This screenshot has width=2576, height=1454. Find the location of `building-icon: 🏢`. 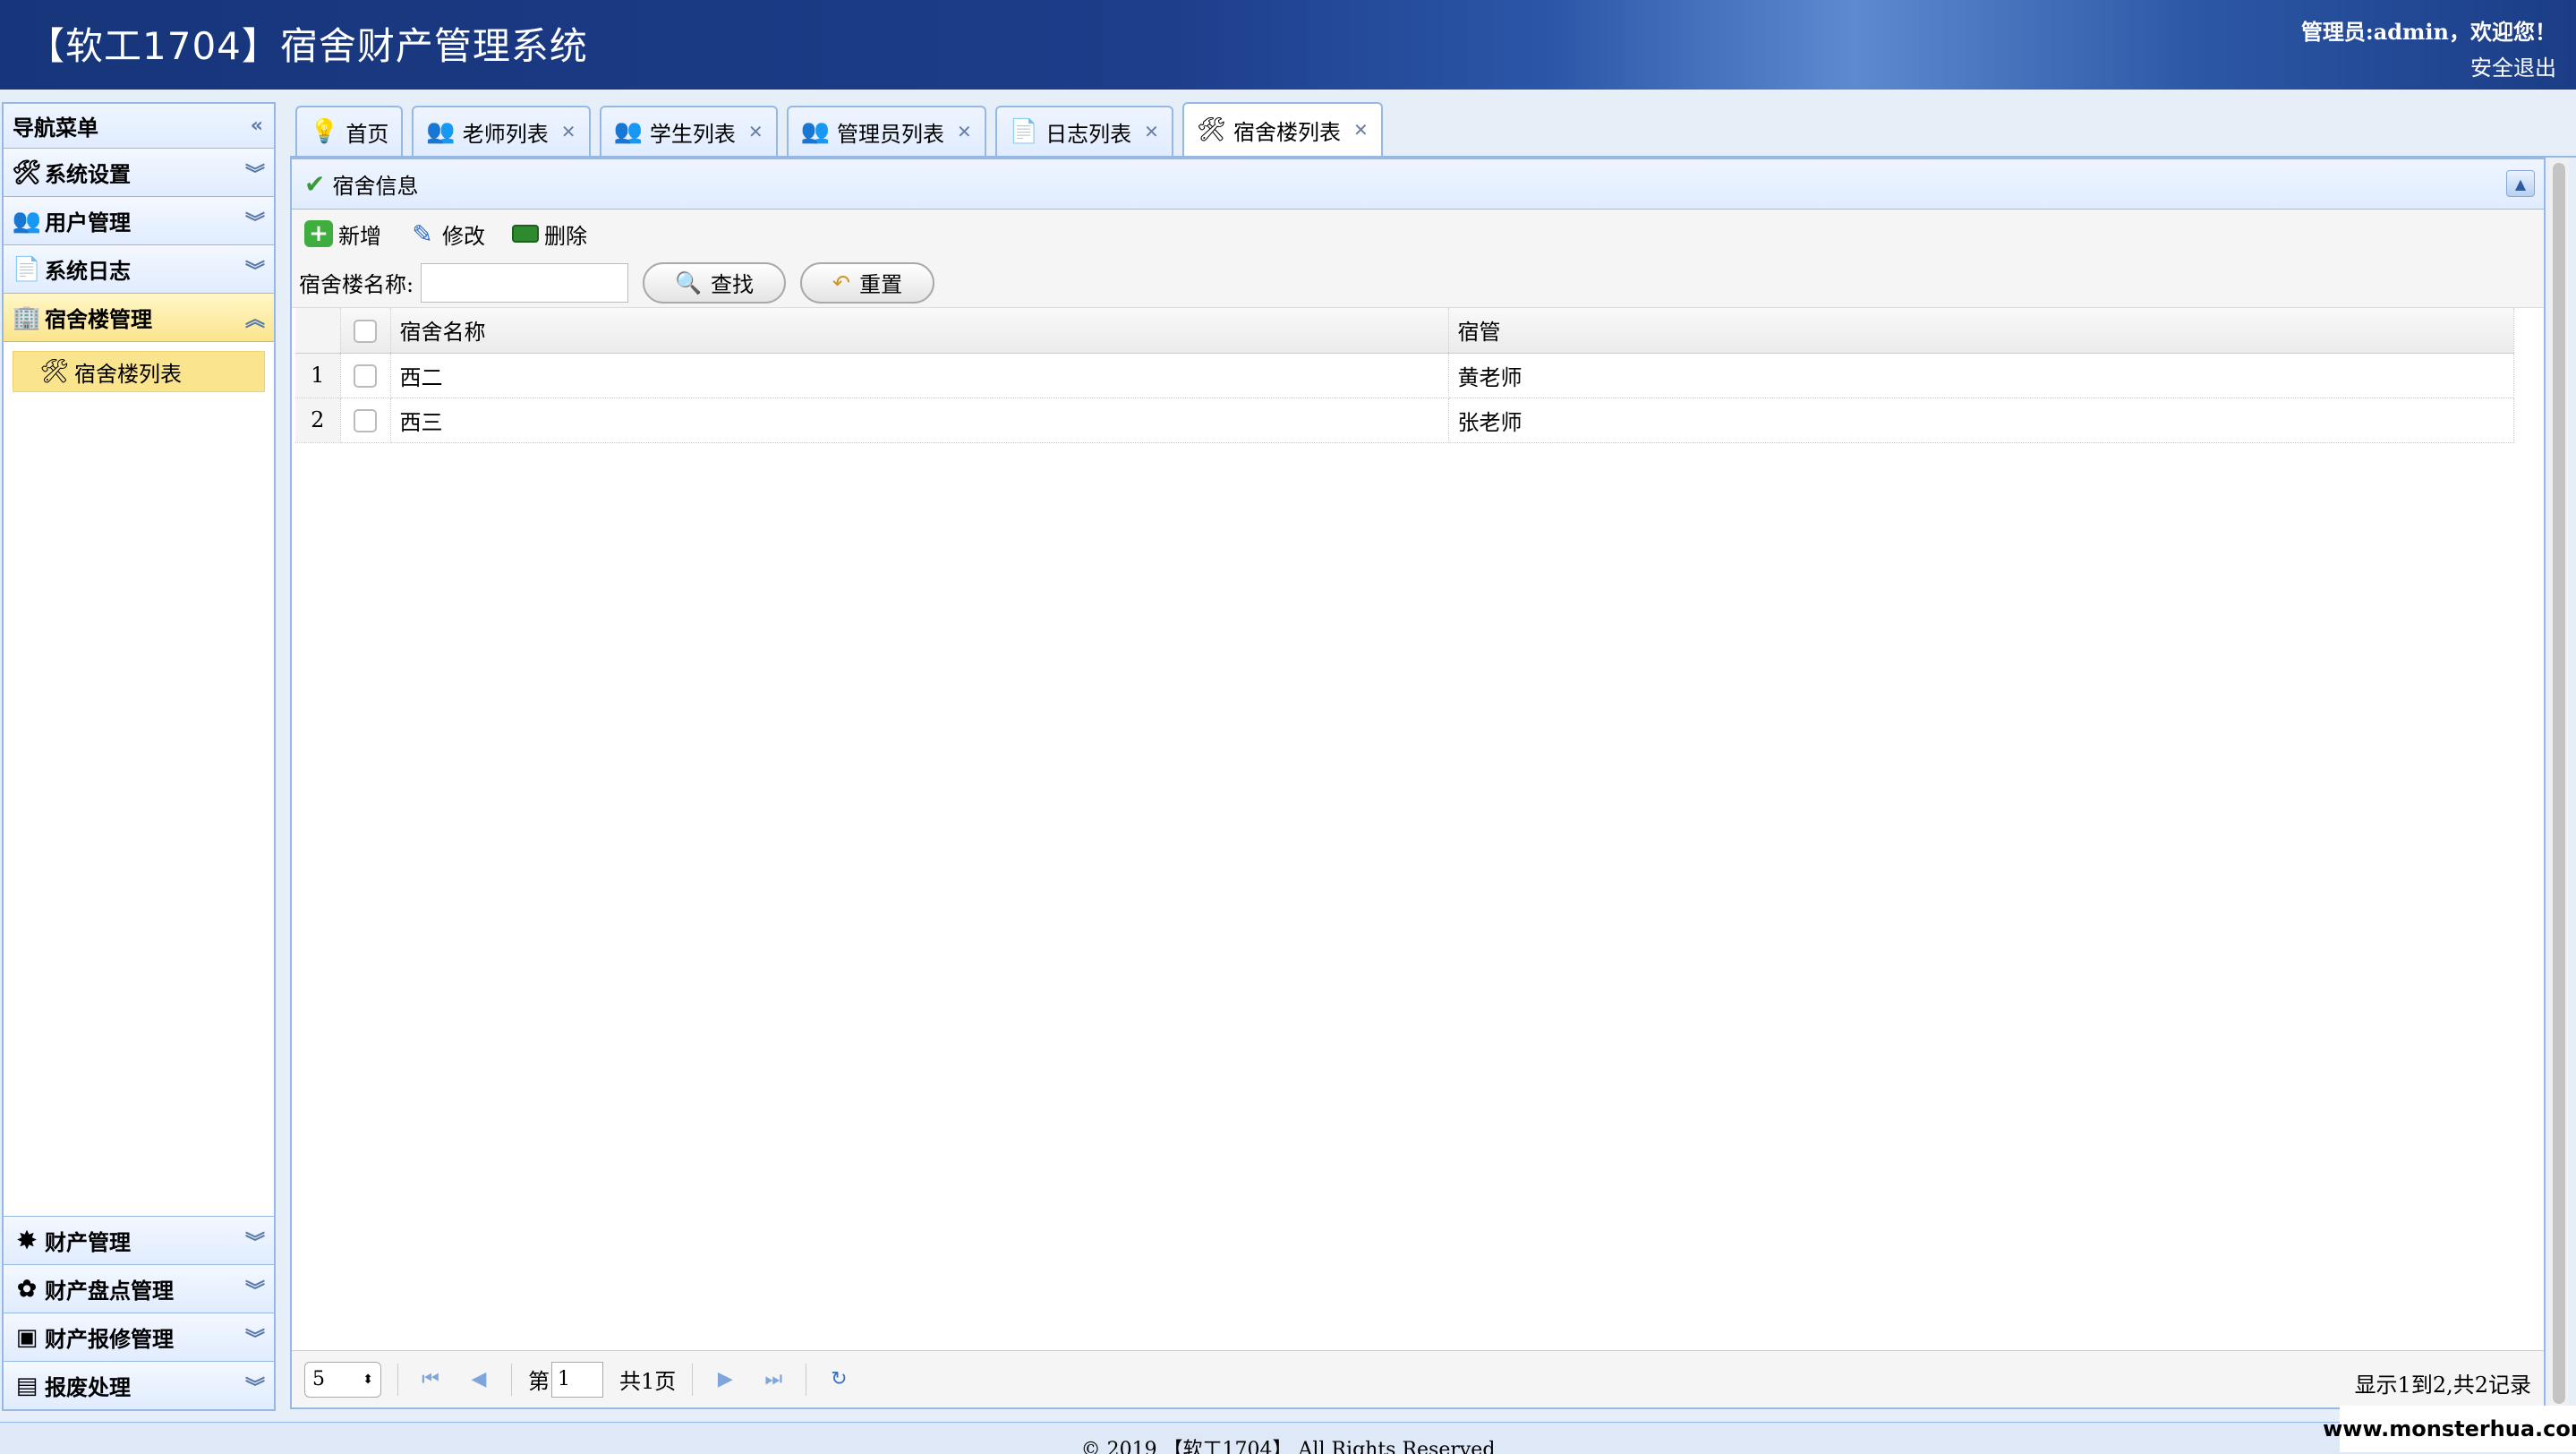

building-icon: 🏢 is located at coordinates (27, 317).